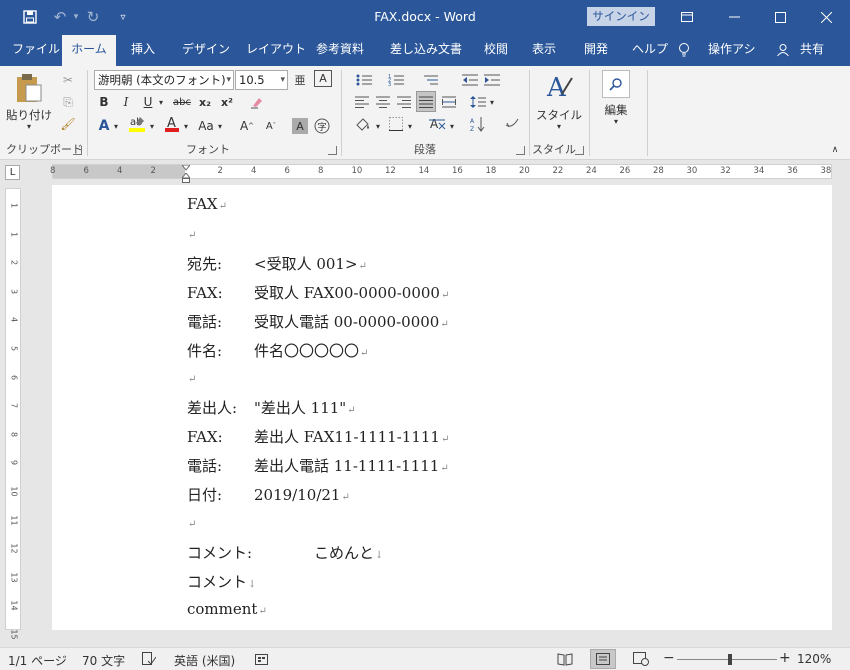 This screenshot has height=670, width=850. What do you see at coordinates (68, 102) in the screenshot?
I see `copy-icon: ⎘` at bounding box center [68, 102].